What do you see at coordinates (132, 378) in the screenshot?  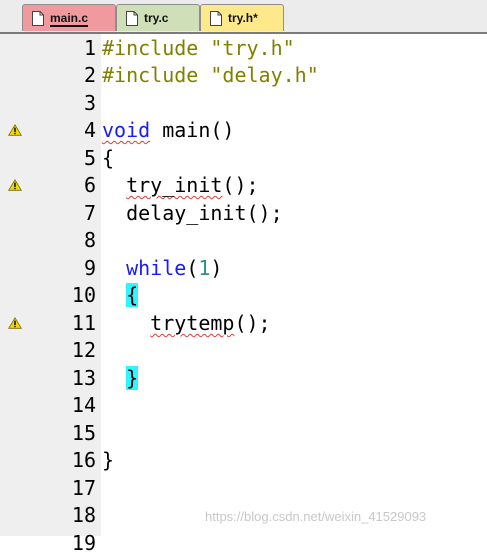 I see `matching-brace-close: }` at bounding box center [132, 378].